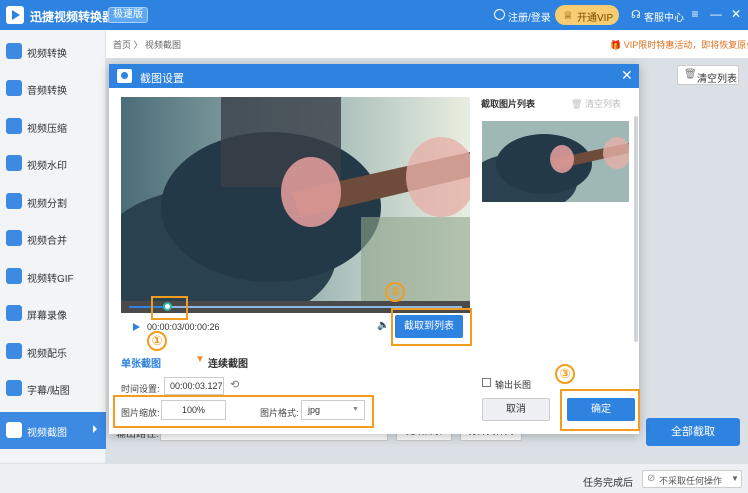  I want to click on sidebar-item-music: 视频配乐, so click(53, 351).